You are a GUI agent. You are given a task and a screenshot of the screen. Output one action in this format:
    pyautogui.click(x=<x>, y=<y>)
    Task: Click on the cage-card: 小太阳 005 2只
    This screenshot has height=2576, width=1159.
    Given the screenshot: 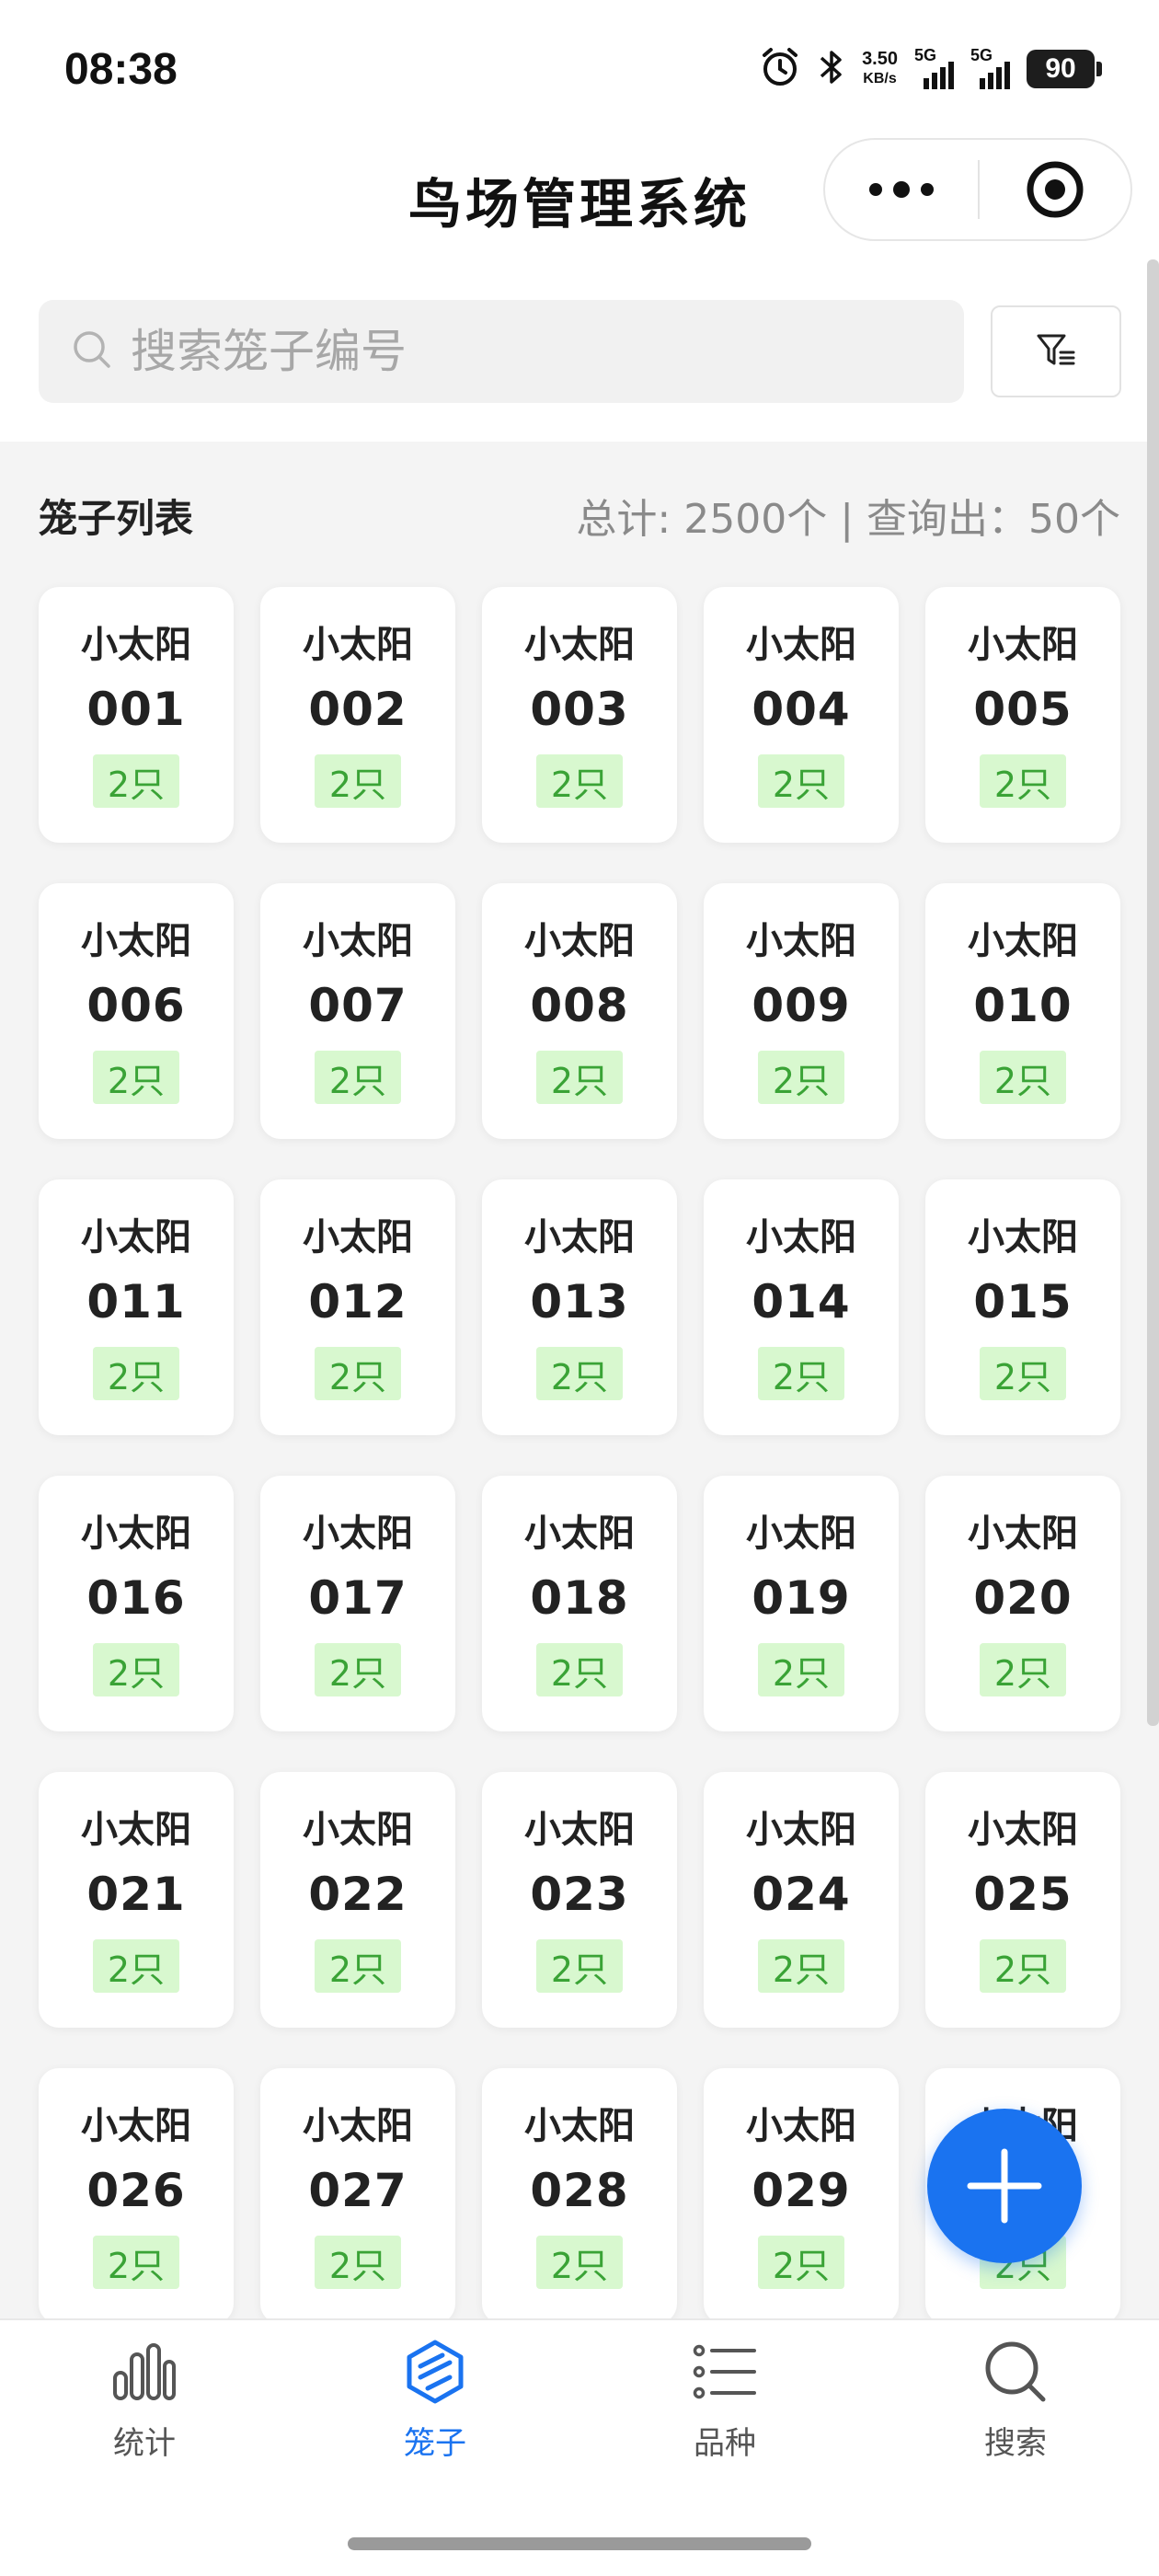 What is the action you would take?
    pyautogui.click(x=1022, y=715)
    